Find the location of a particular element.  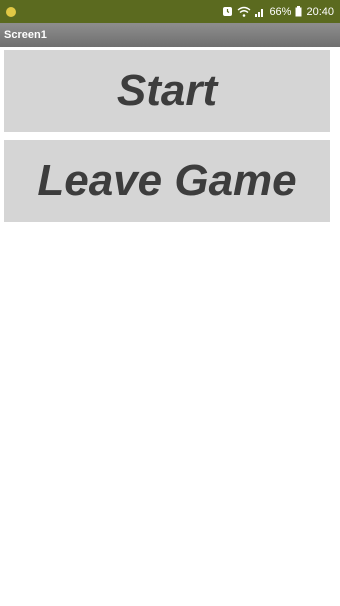

battery-percent: 66% is located at coordinates (280, 11).